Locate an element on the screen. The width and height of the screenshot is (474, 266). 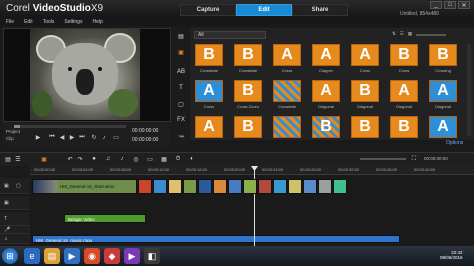
path-icon: ↝ is located at coordinates (181, 136).